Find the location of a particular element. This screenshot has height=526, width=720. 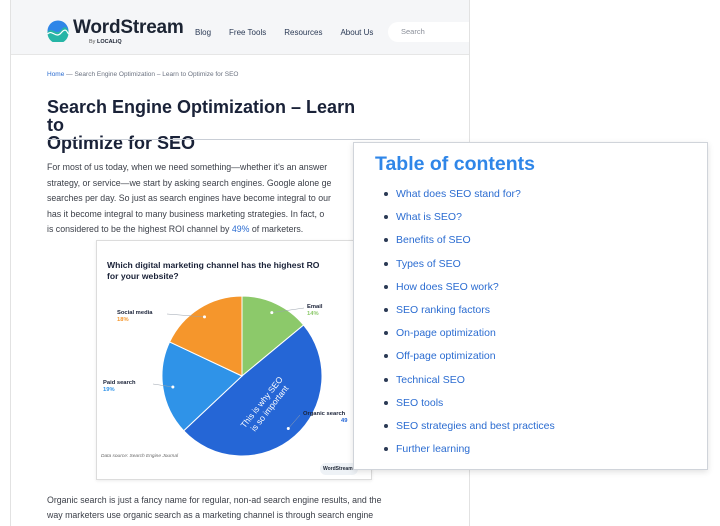

toc-item: On-page optimization is located at coordinates (468, 337).